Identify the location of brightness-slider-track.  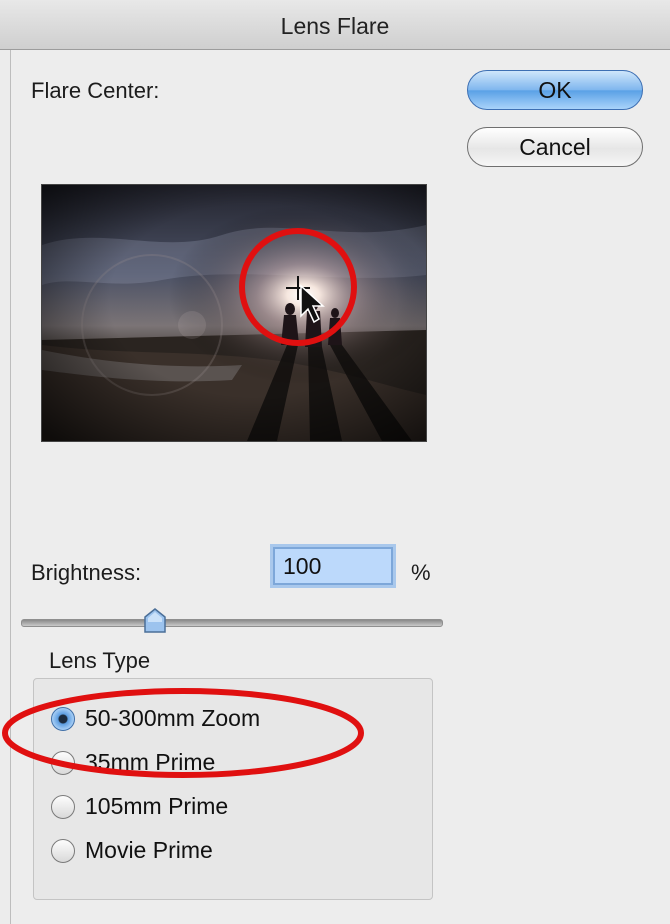
(232, 623).